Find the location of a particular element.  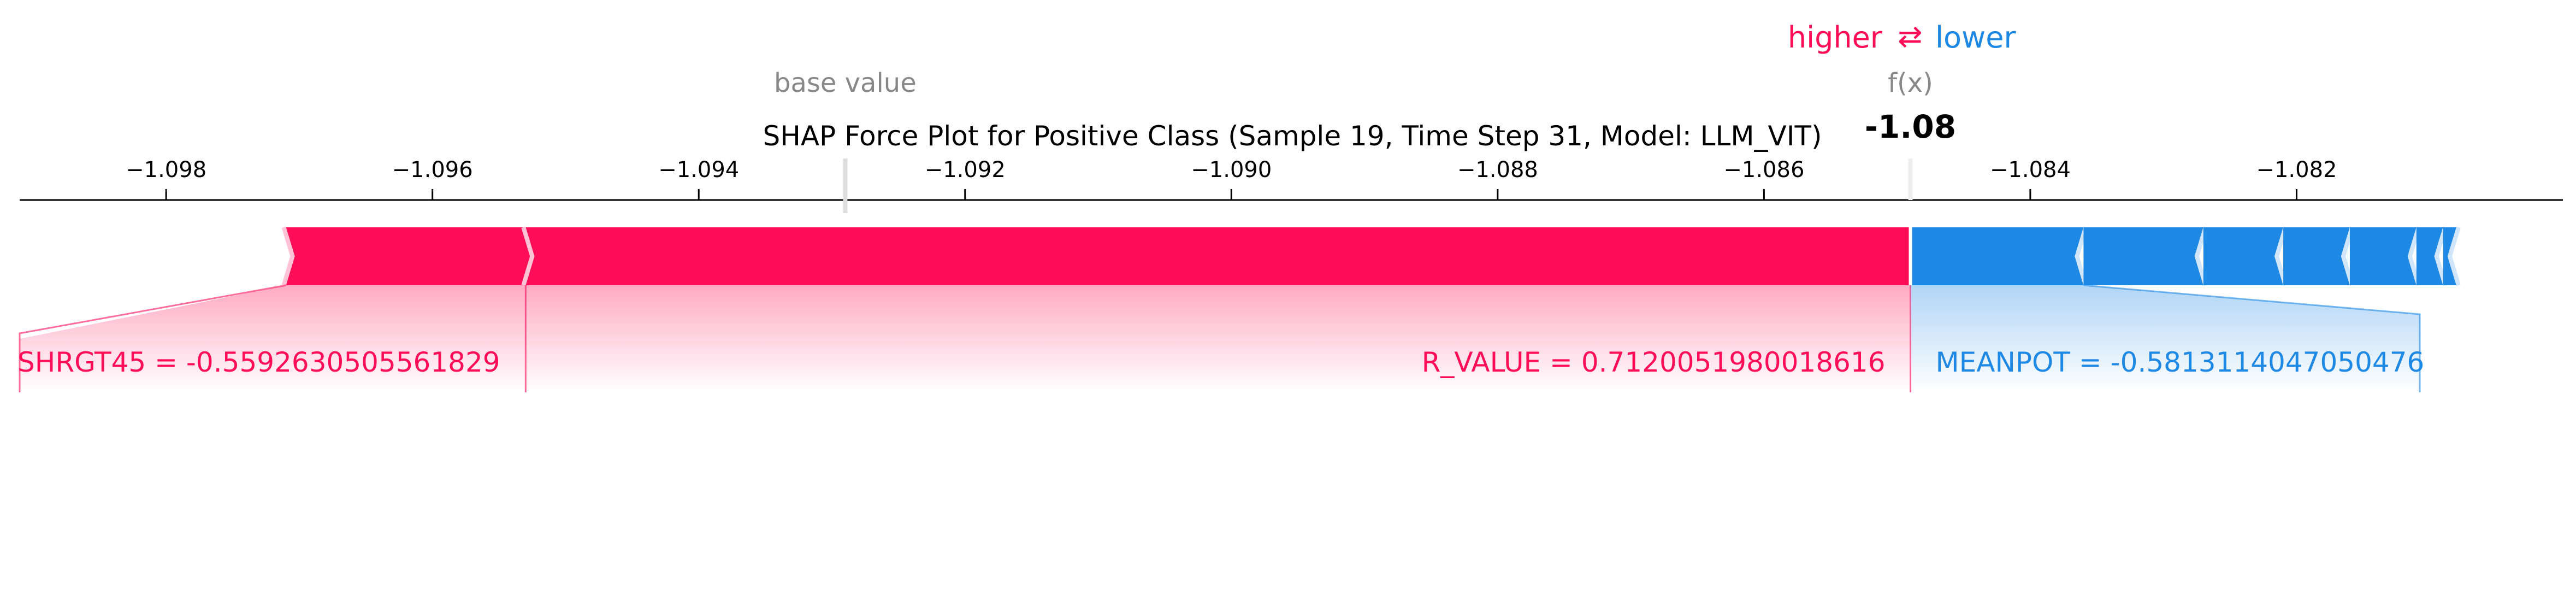

x-tick-label: −1.082 is located at coordinates (2296, 170).